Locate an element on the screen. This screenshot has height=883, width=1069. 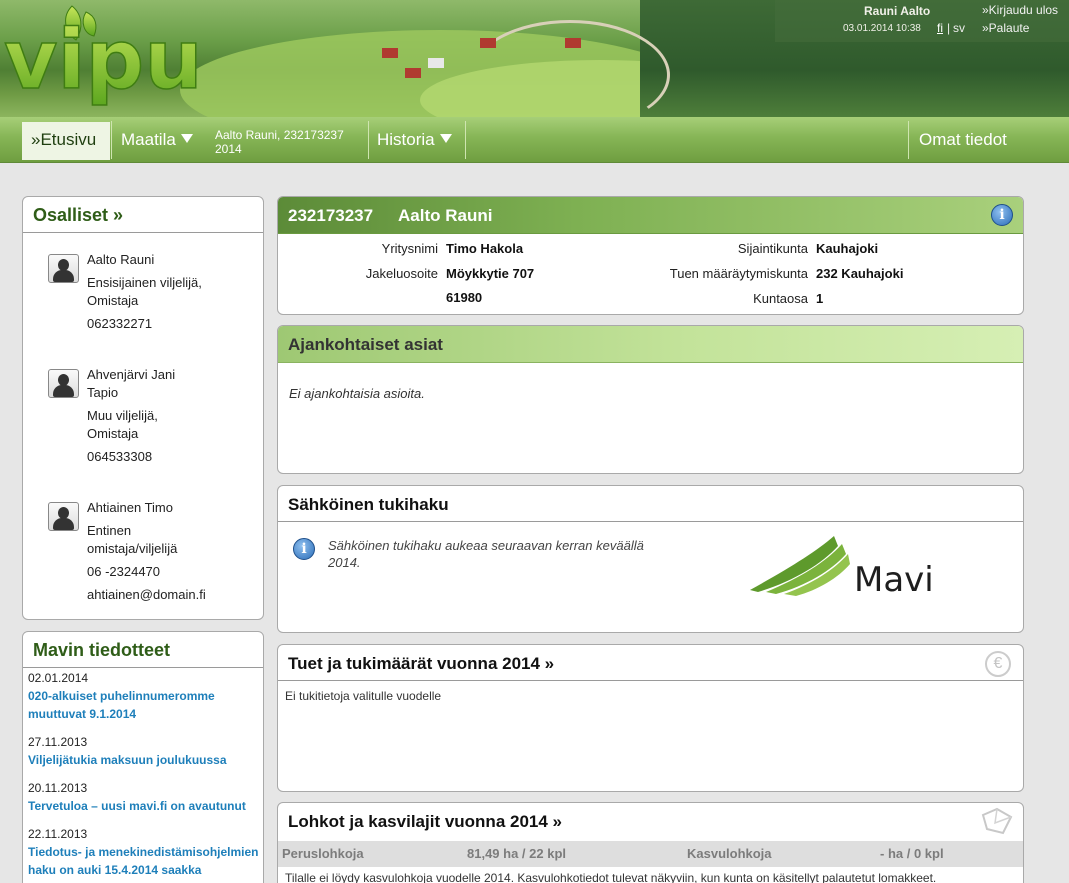
bulletins-header: Mavin tiedotteet is located at coordinates (143, 650).